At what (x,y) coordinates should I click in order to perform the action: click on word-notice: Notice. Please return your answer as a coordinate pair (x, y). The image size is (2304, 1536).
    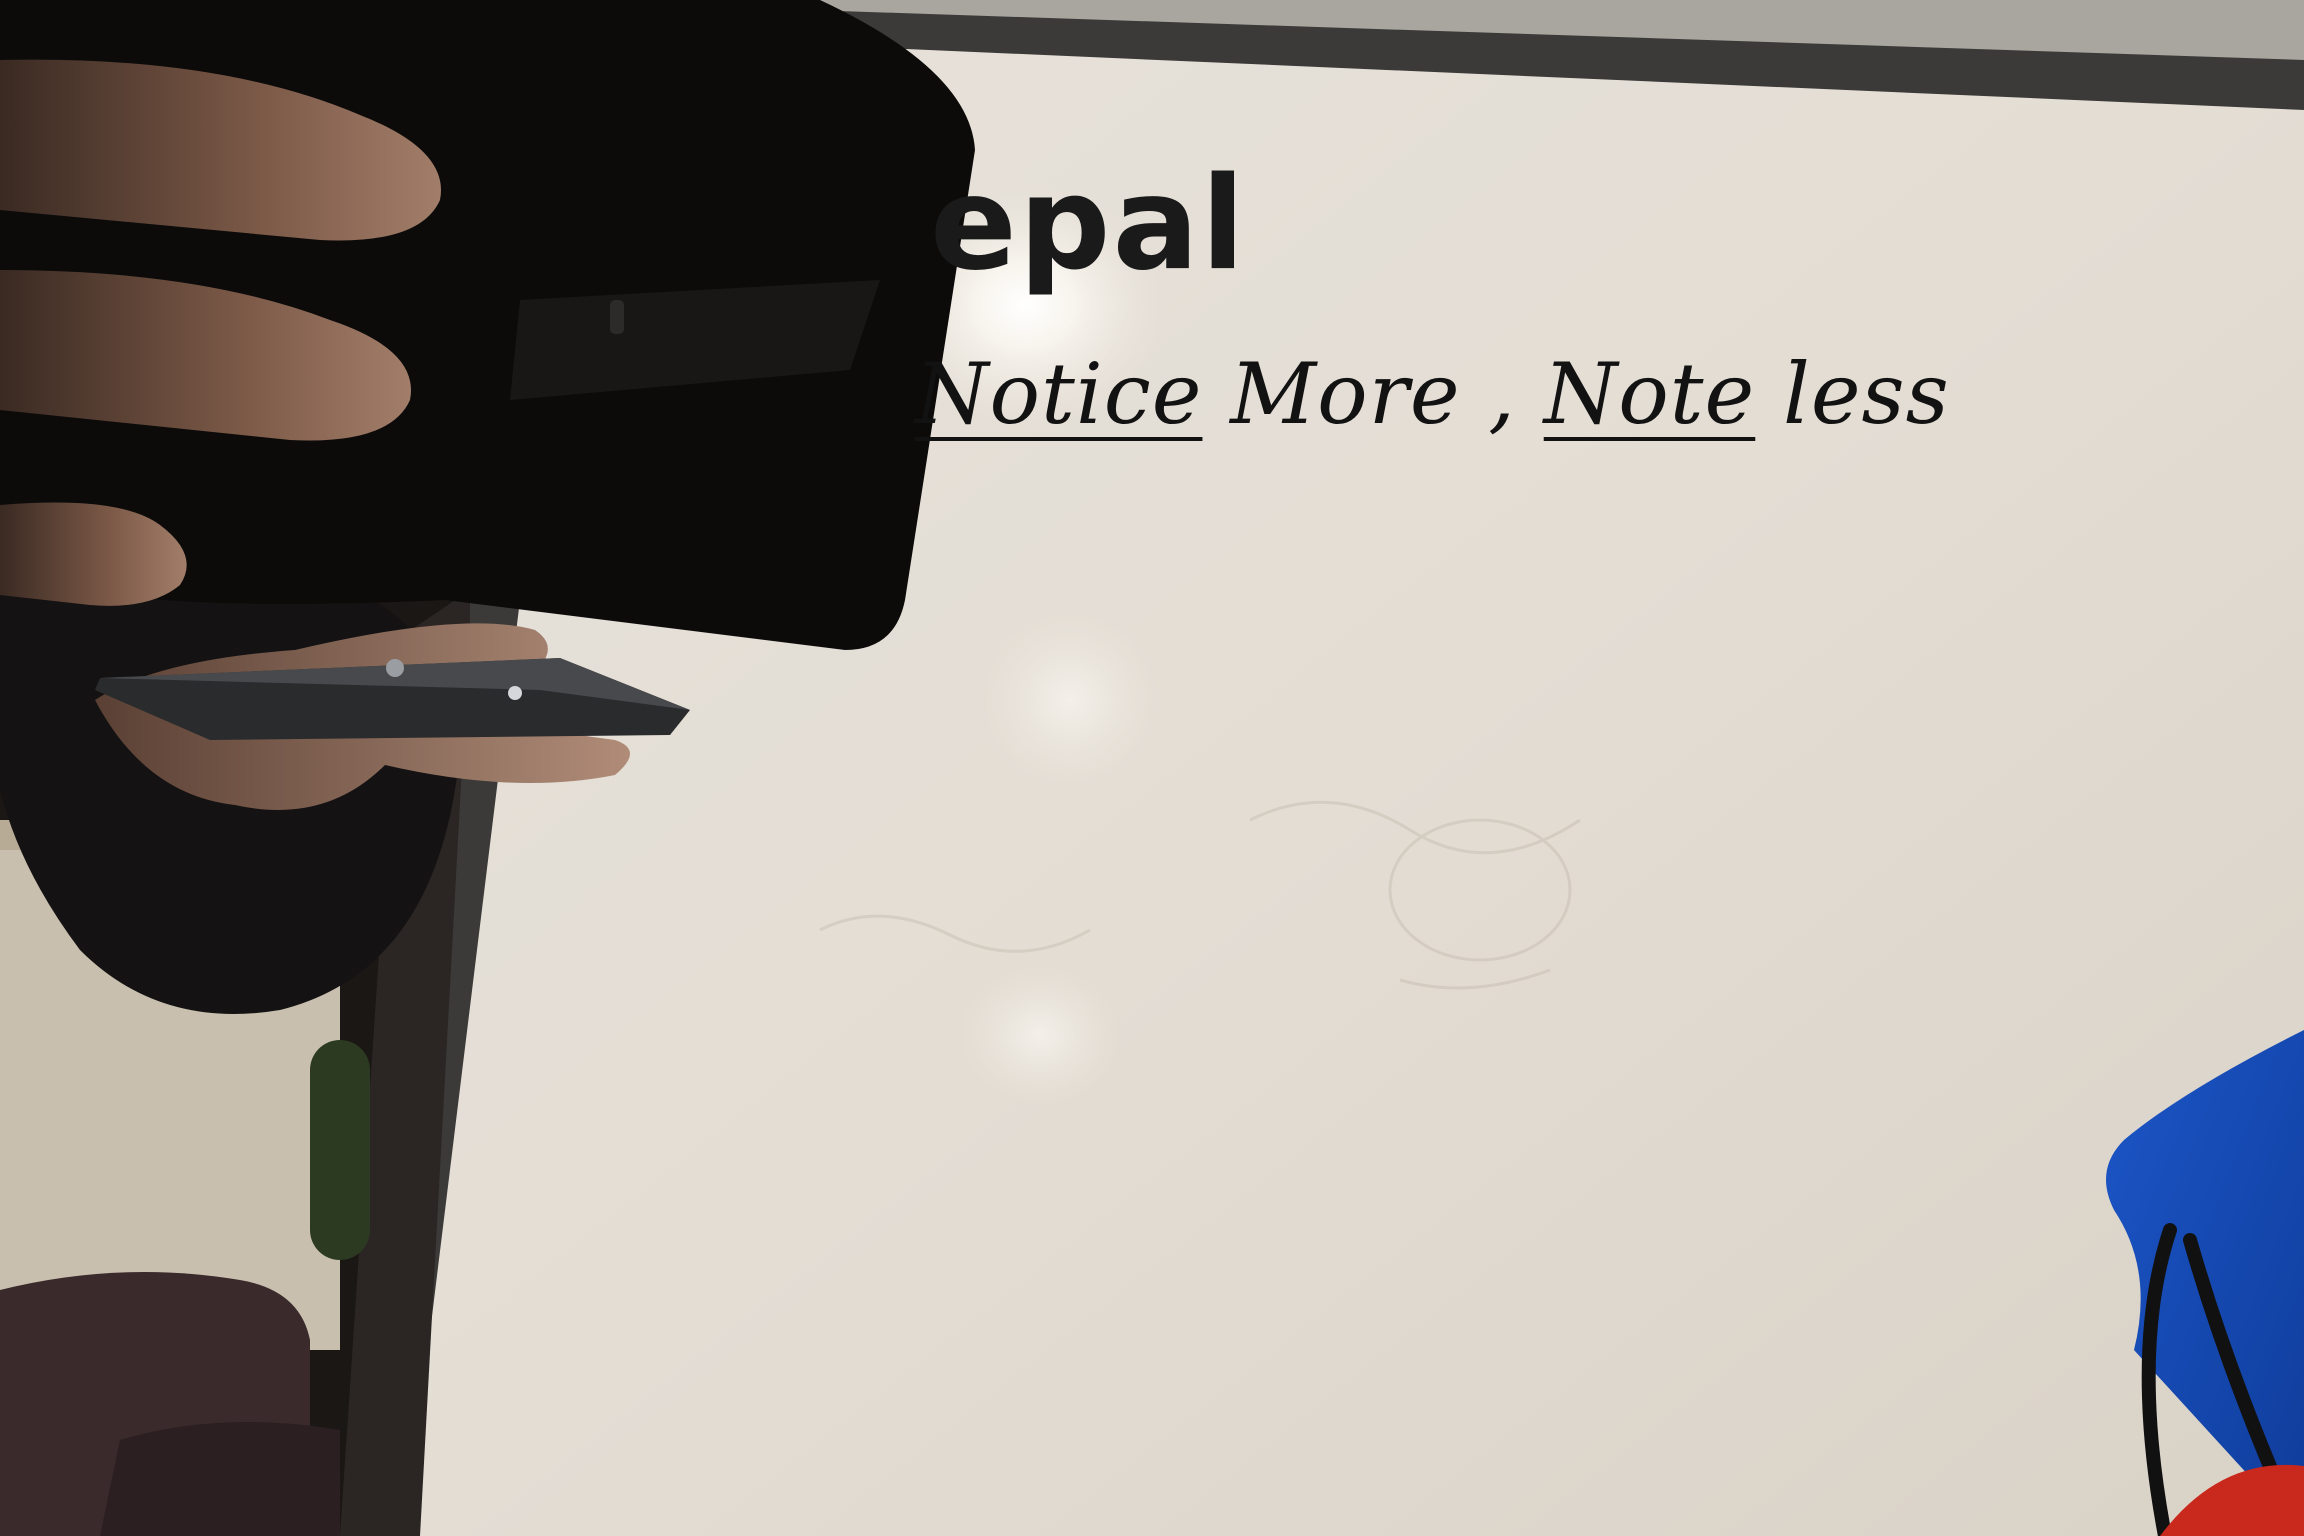
    Looking at the image, I should click on (1059, 394).